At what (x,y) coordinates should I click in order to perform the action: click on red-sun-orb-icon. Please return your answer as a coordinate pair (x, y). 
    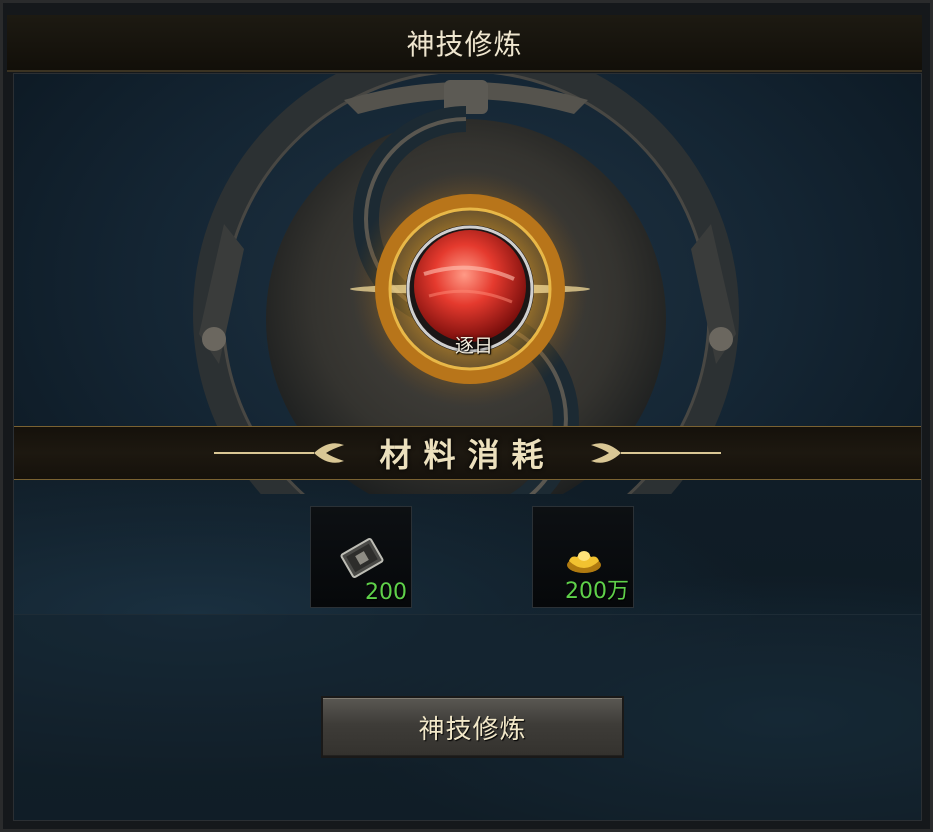
    Looking at the image, I should click on (470, 286).